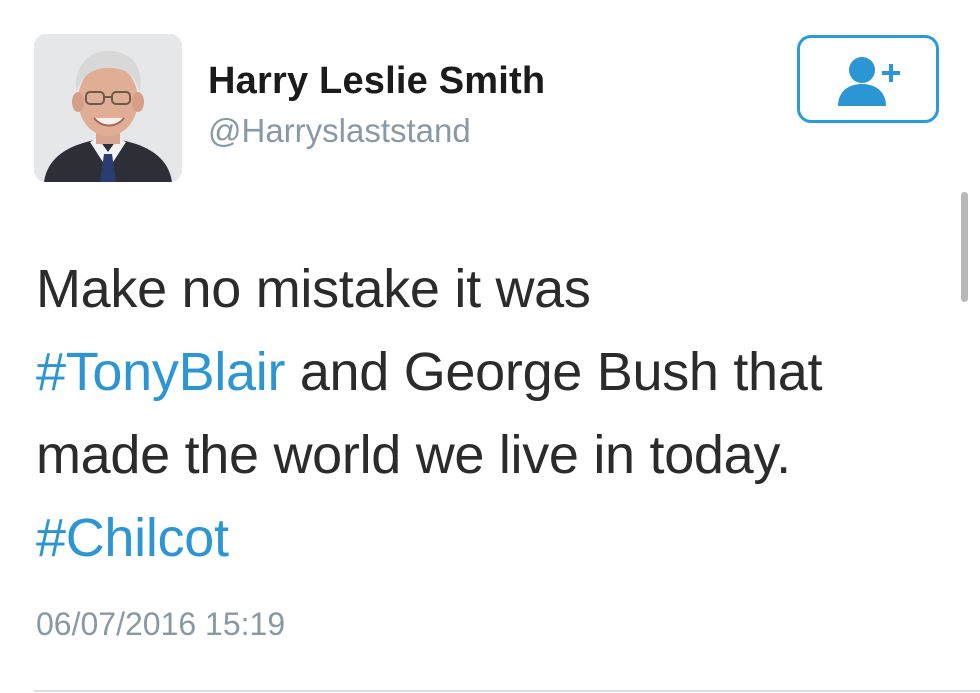  What do you see at coordinates (376, 81) in the screenshot?
I see `user-display-name: Harry Leslie Smith` at bounding box center [376, 81].